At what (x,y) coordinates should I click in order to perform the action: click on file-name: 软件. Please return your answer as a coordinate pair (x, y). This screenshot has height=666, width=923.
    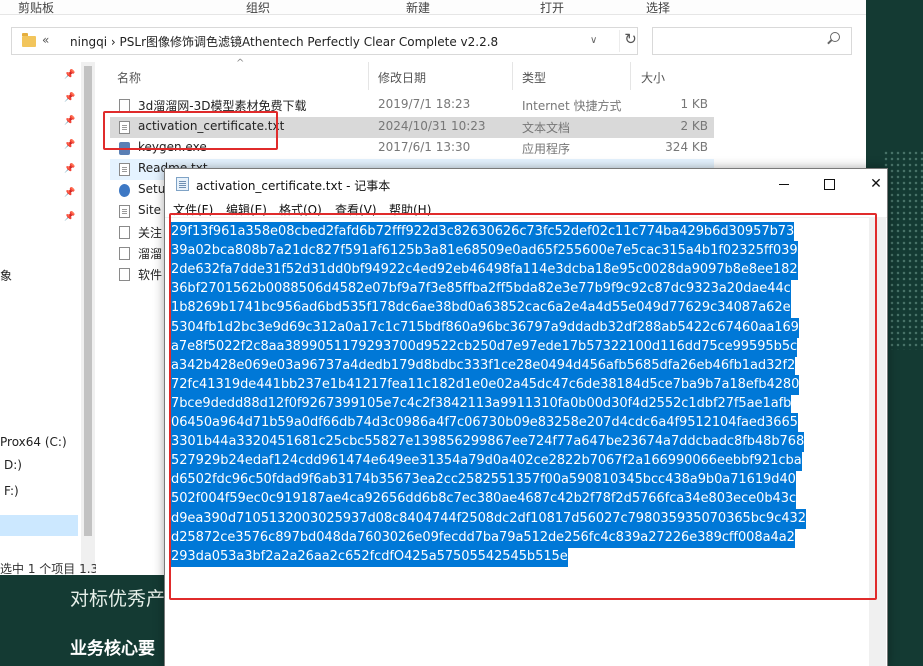
    Looking at the image, I should click on (150, 275).